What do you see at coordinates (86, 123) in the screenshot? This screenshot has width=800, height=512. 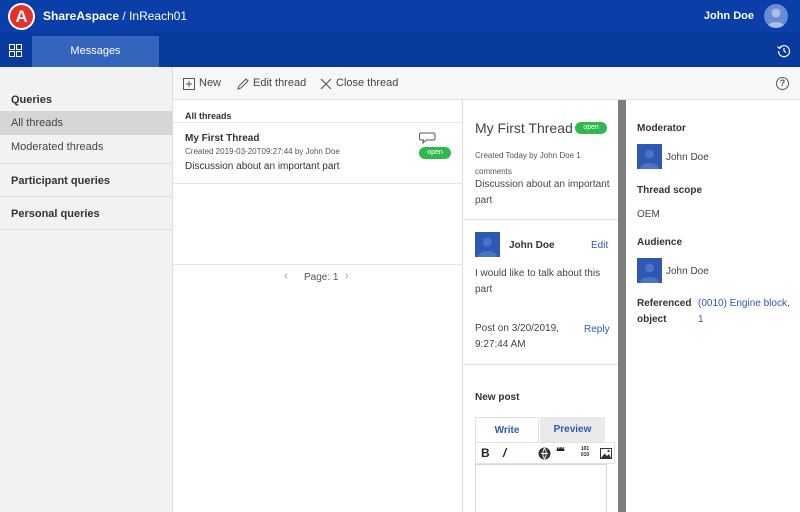 I see `sidebar-item-all-threads: All threads` at bounding box center [86, 123].